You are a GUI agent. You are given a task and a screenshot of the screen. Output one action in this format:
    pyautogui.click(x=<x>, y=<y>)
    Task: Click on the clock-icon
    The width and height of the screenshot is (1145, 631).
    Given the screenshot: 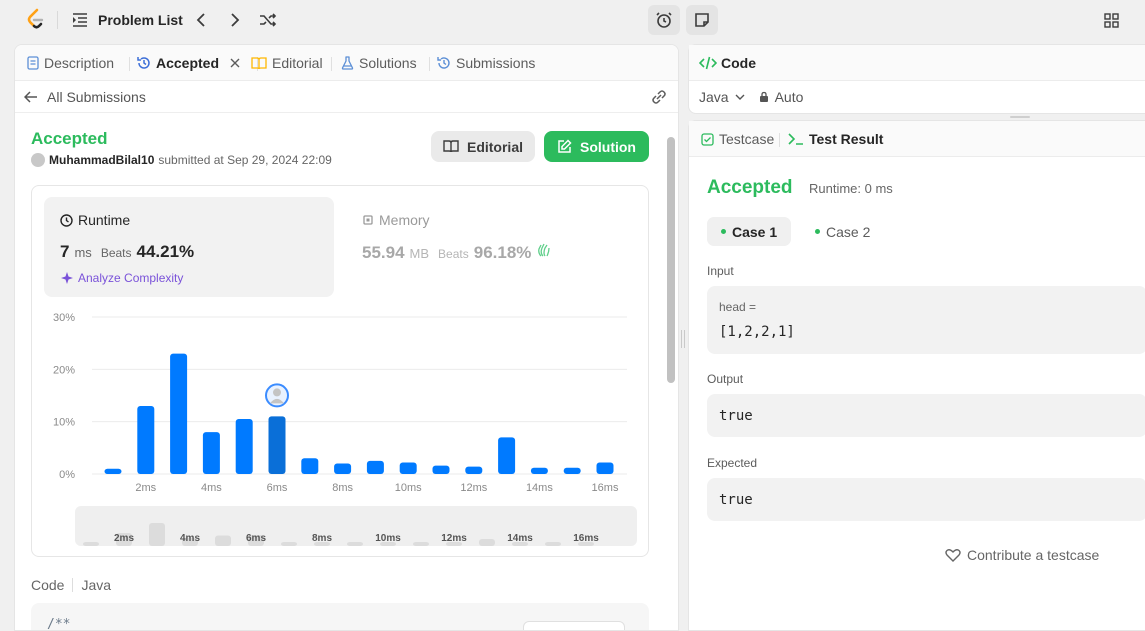 What is the action you would take?
    pyautogui.click(x=66, y=220)
    